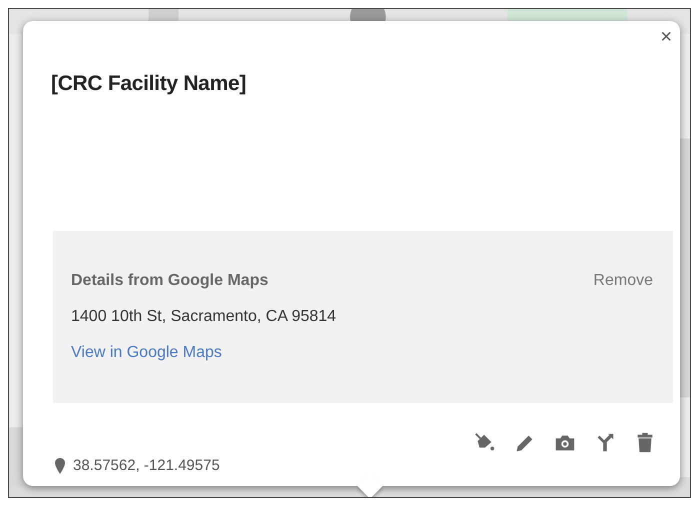 This screenshot has height=510, width=691. Describe the element at coordinates (148, 83) in the screenshot. I see `popup-title: [CRC Facility Name]` at that location.